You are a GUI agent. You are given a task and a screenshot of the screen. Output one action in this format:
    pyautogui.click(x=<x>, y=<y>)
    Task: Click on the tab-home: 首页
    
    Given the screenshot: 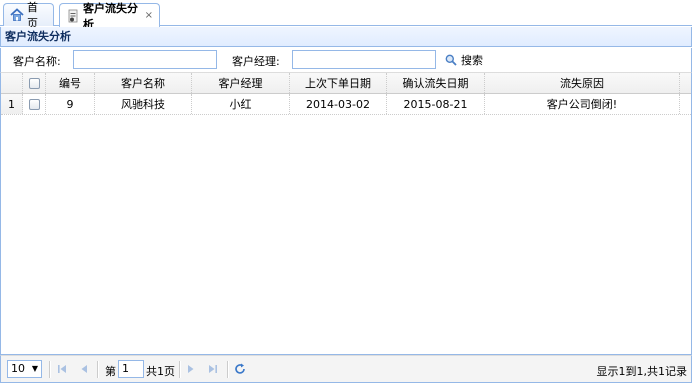 What is the action you would take?
    pyautogui.click(x=28, y=15)
    